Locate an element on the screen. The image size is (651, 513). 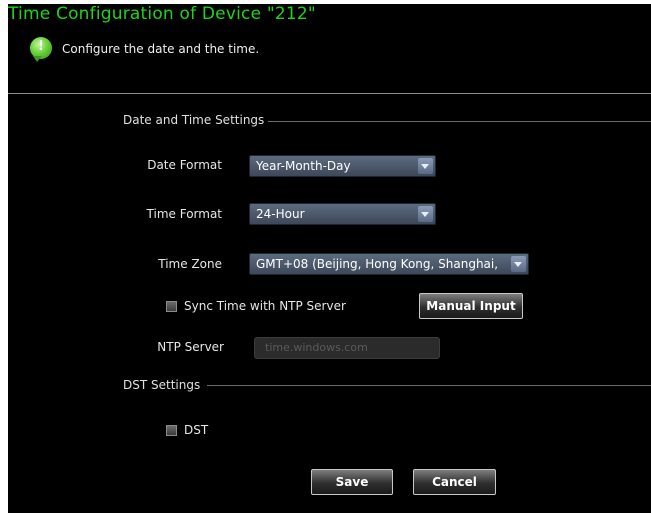
date-time-section-divider is located at coordinates (459, 121).